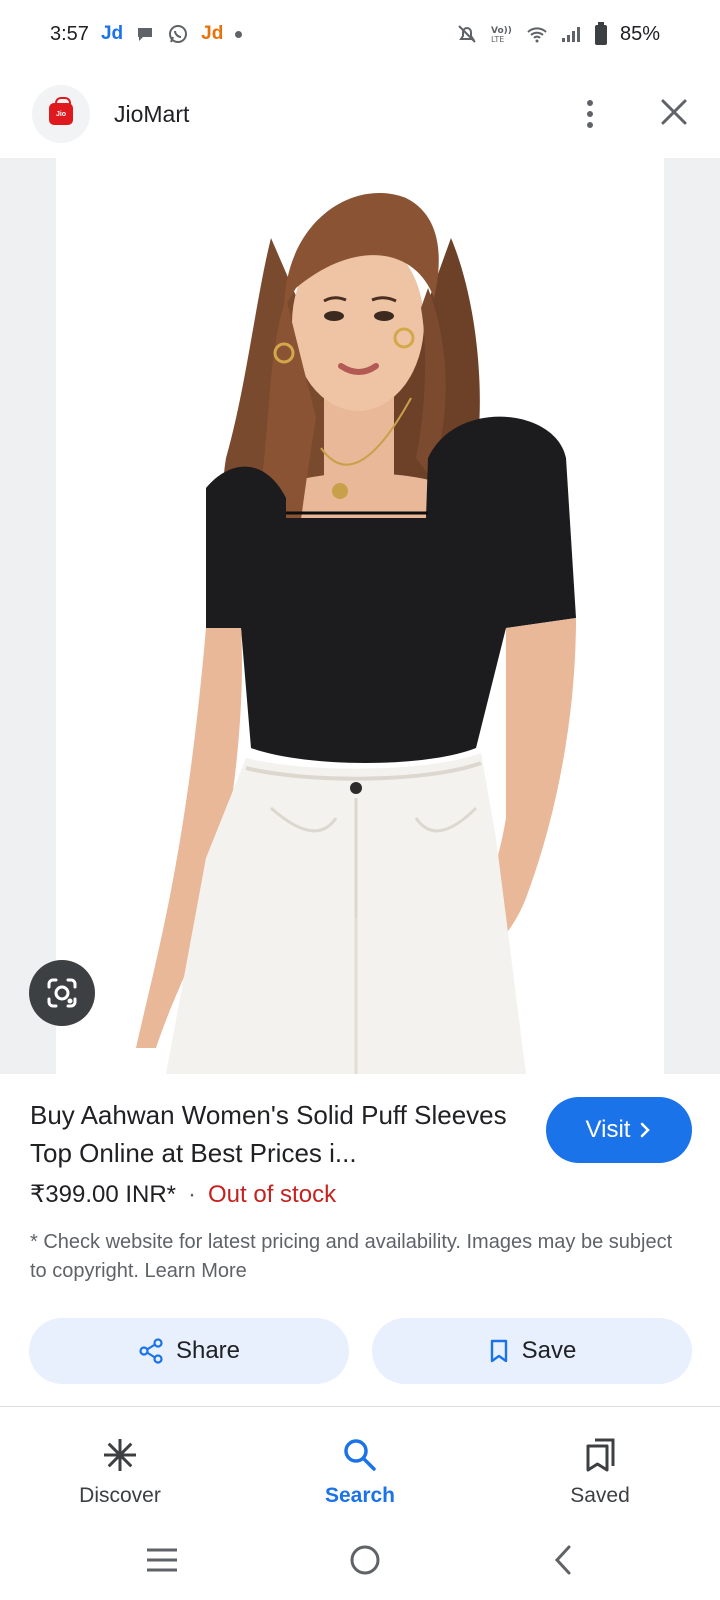  Describe the element at coordinates (162, 1562) in the screenshot. I see `recent-apps-icon` at that location.